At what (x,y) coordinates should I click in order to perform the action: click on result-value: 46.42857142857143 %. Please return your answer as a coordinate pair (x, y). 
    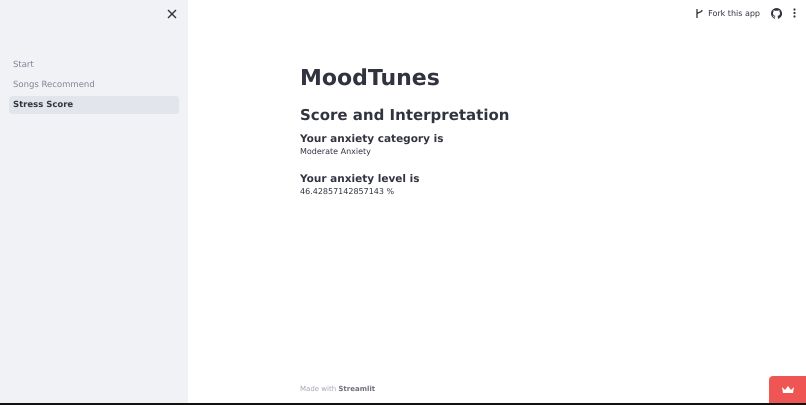
    Looking at the image, I should click on (348, 191).